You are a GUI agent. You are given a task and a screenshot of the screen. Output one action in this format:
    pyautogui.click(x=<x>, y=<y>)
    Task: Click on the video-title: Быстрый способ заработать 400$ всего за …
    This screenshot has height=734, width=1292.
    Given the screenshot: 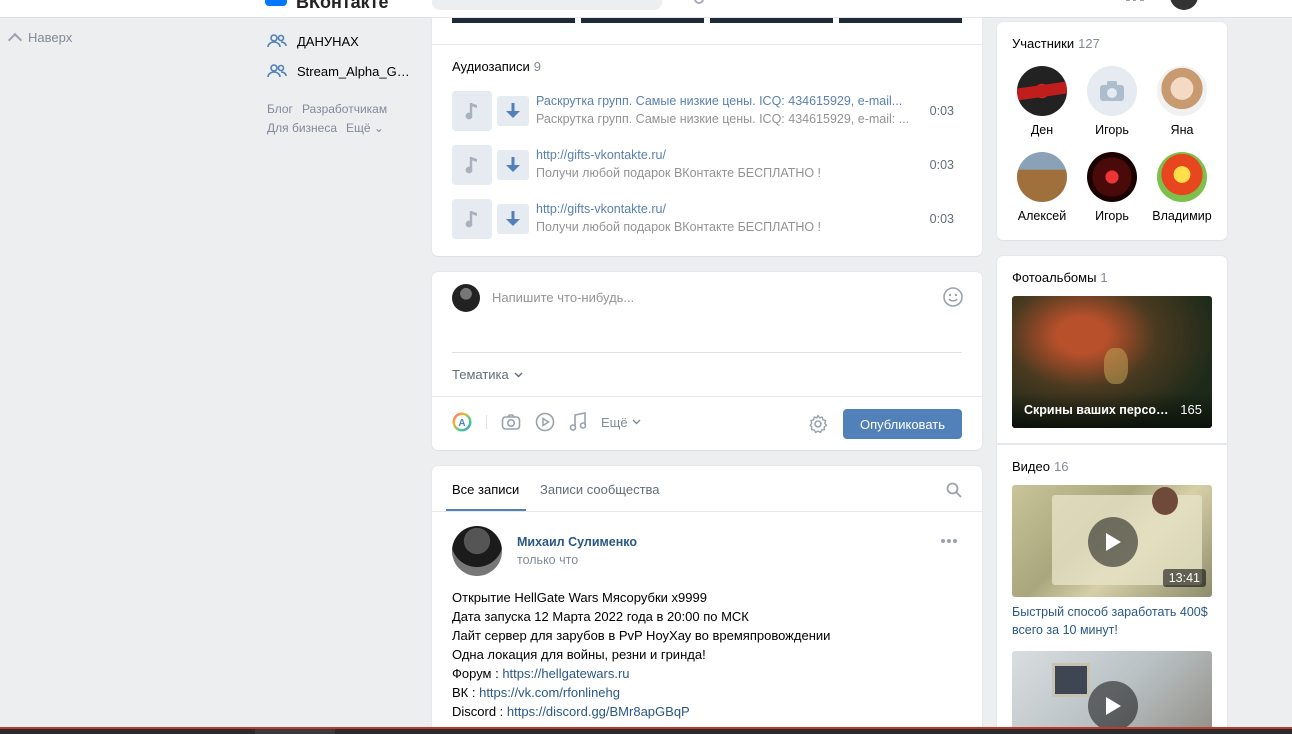 What is the action you would take?
    pyautogui.click(x=1114, y=621)
    